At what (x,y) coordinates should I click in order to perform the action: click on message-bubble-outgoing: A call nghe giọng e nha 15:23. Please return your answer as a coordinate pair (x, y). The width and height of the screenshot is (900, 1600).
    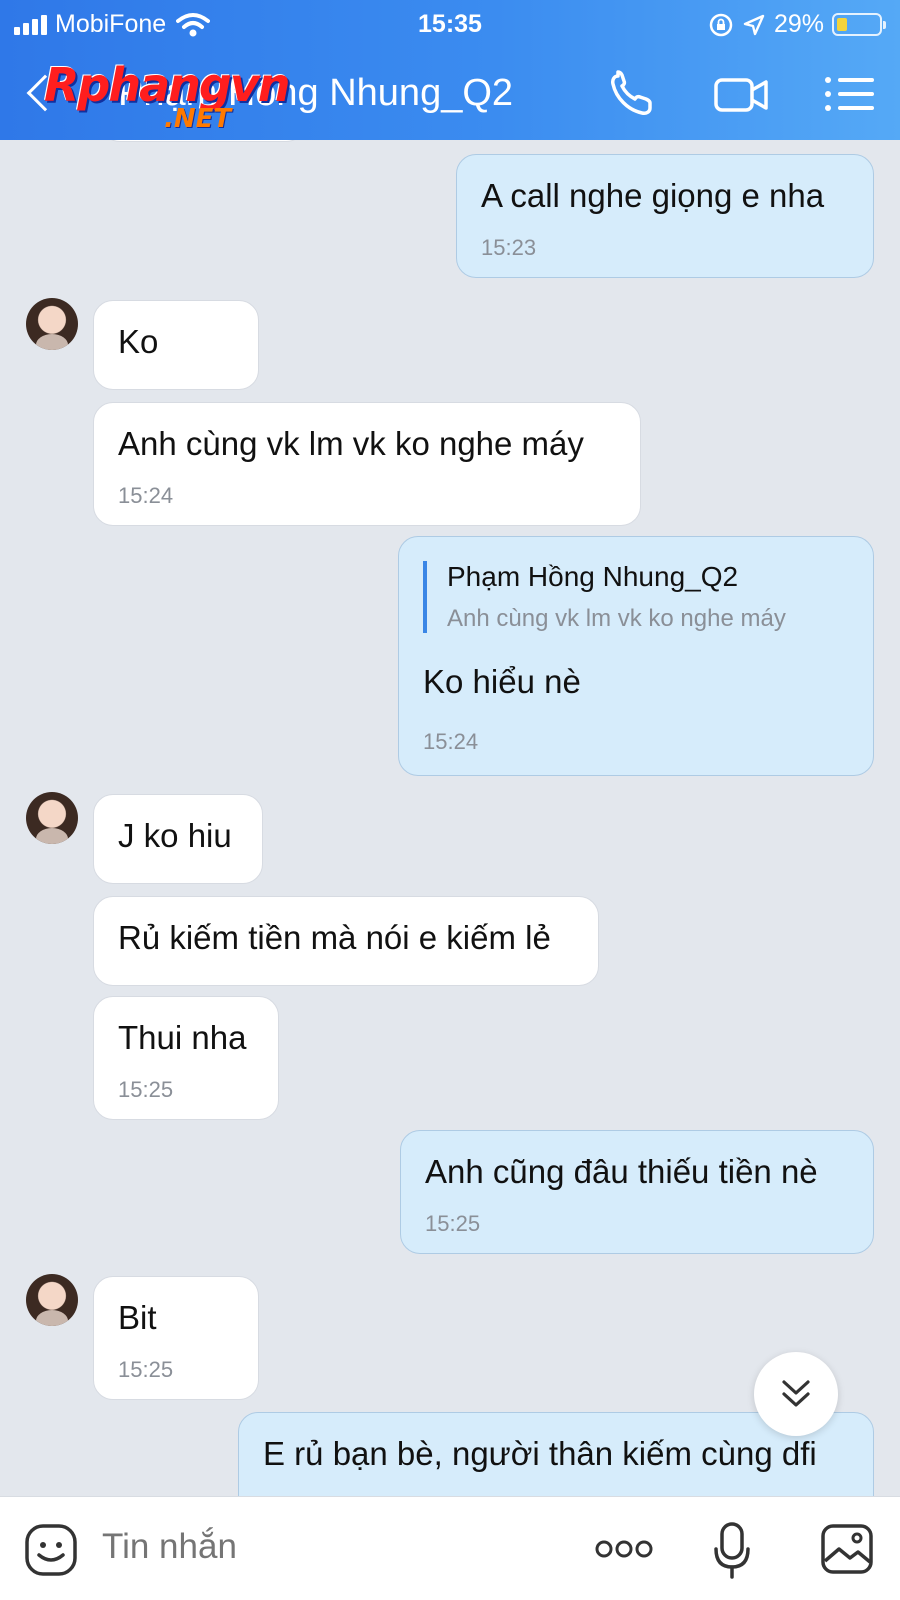
    Looking at the image, I should click on (665, 216).